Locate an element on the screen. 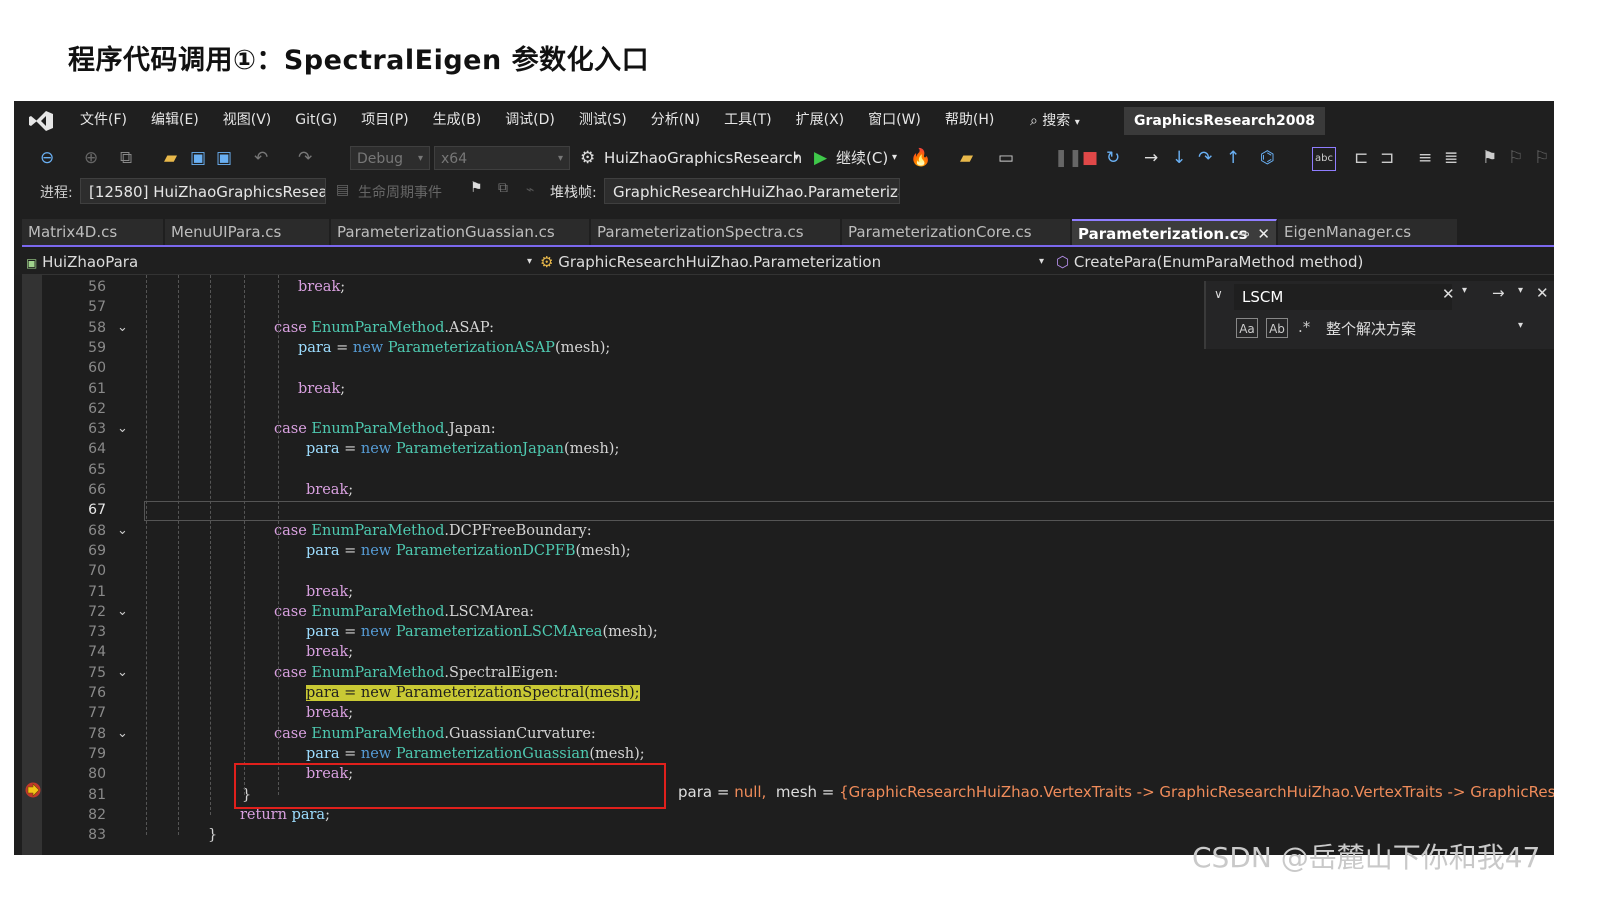  window-icon: ▭ is located at coordinates (1006, 158).